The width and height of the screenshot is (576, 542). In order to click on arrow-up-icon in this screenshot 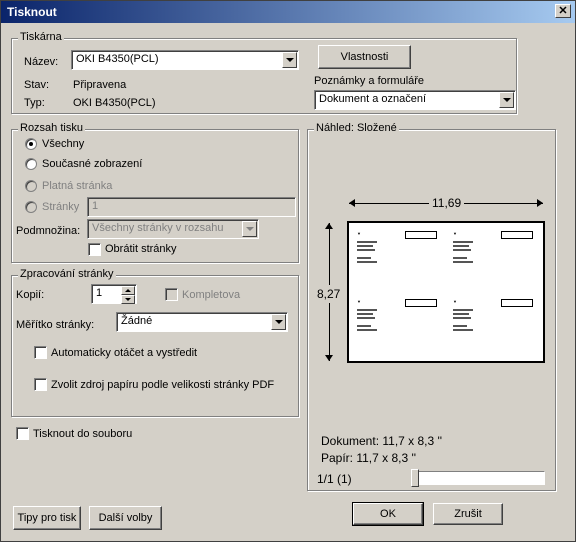, I will do `click(329, 226)`.